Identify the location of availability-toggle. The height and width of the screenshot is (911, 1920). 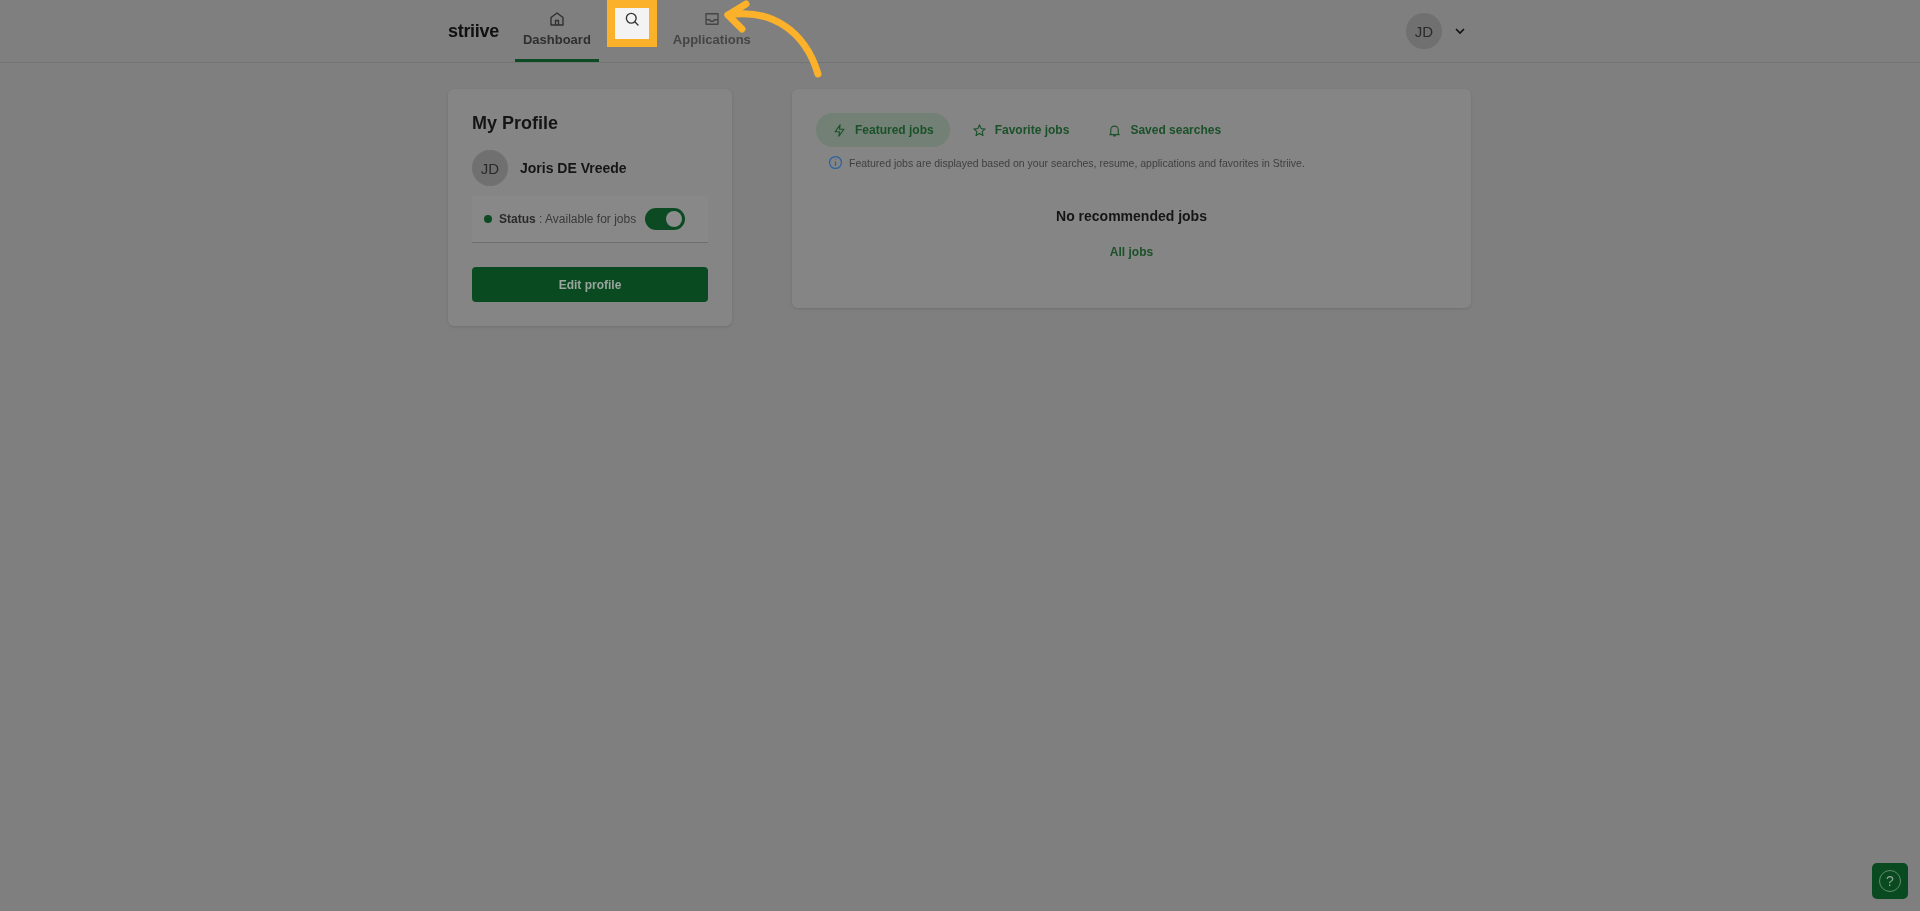
(665, 219).